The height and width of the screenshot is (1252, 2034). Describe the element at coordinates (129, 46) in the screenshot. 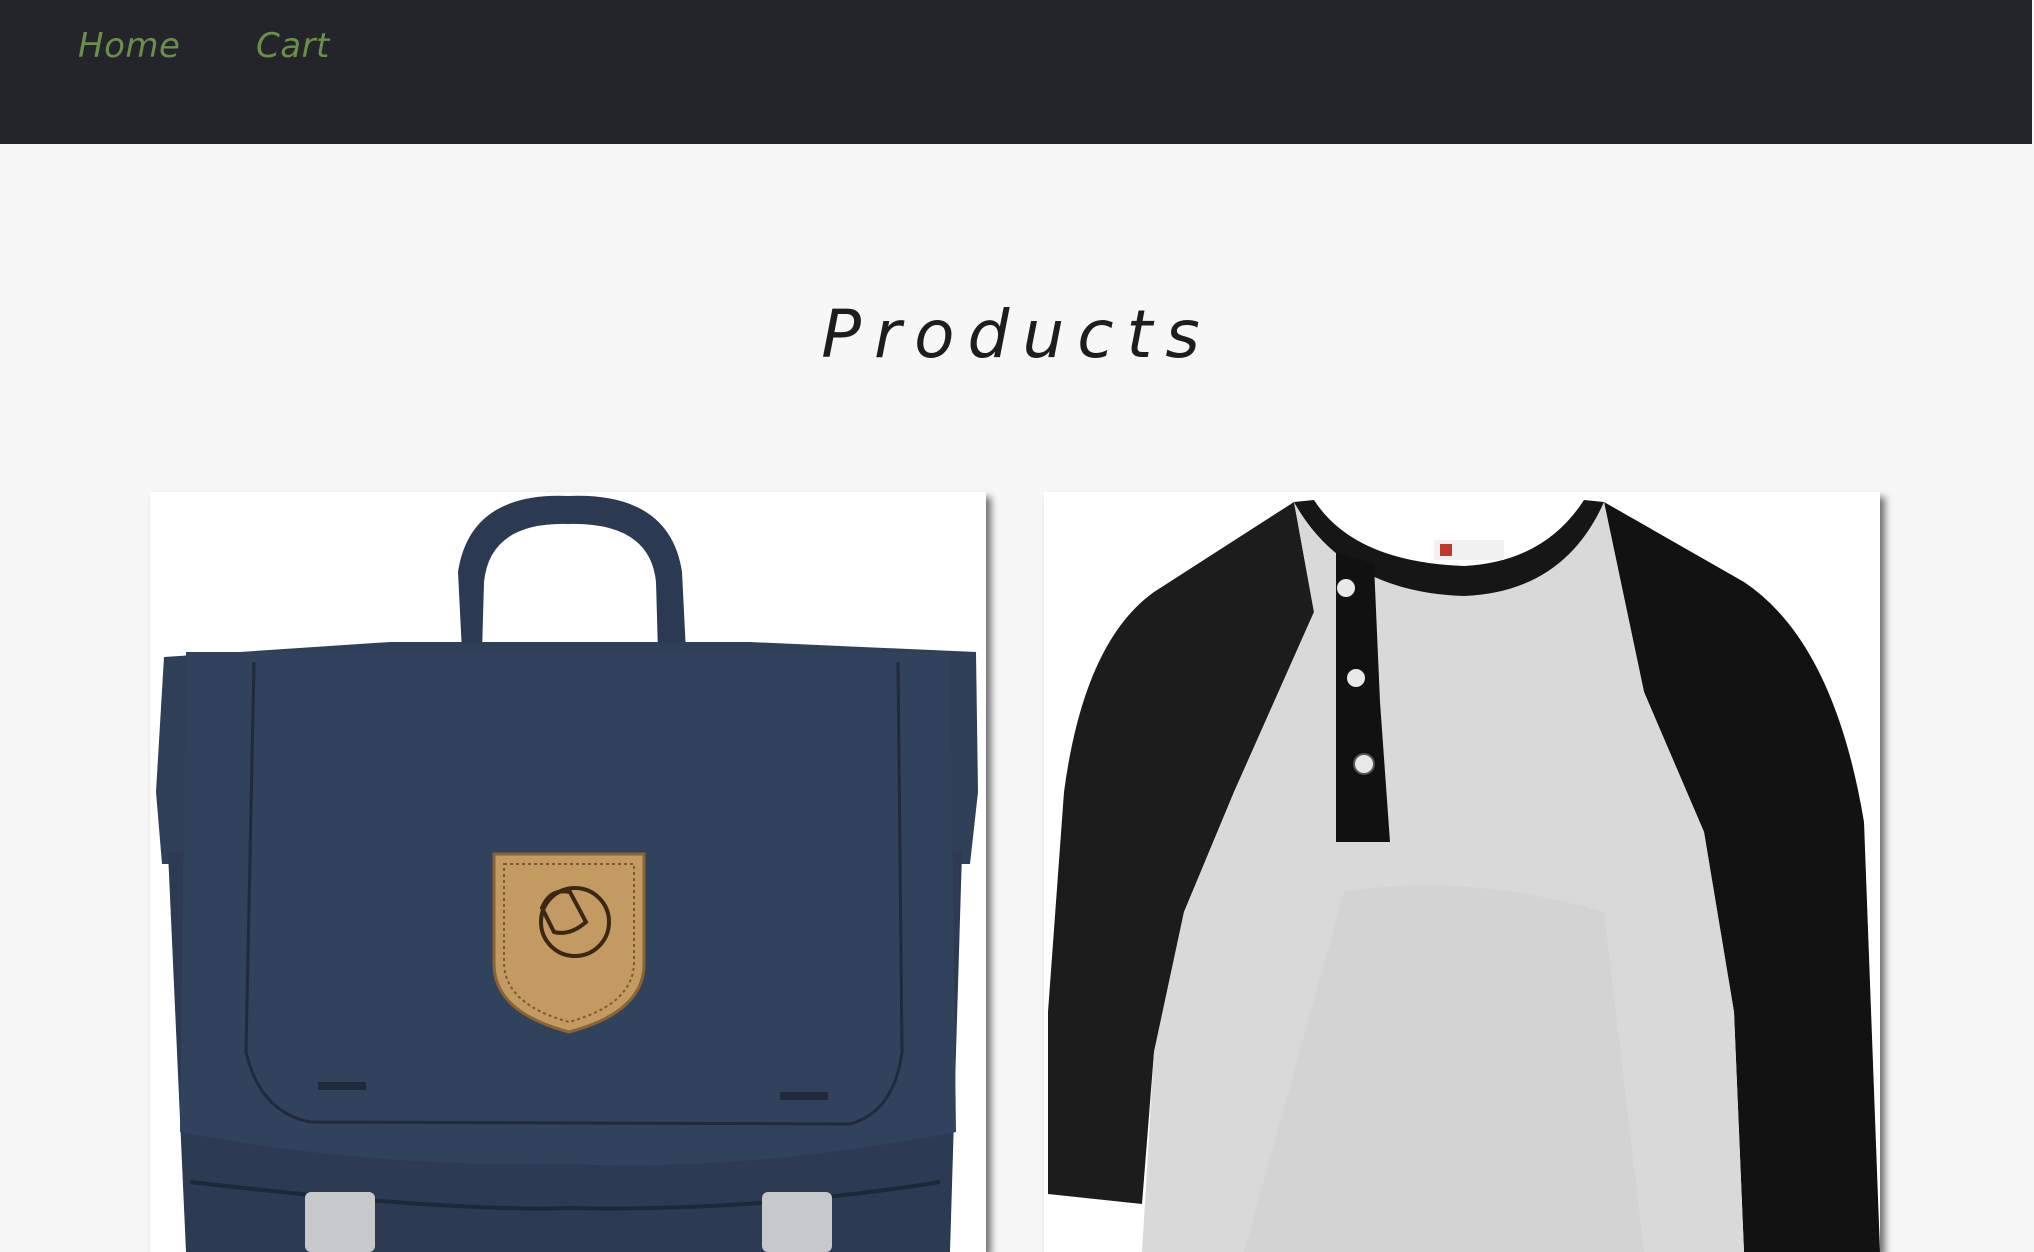

I see `nav-link-home: Home` at that location.